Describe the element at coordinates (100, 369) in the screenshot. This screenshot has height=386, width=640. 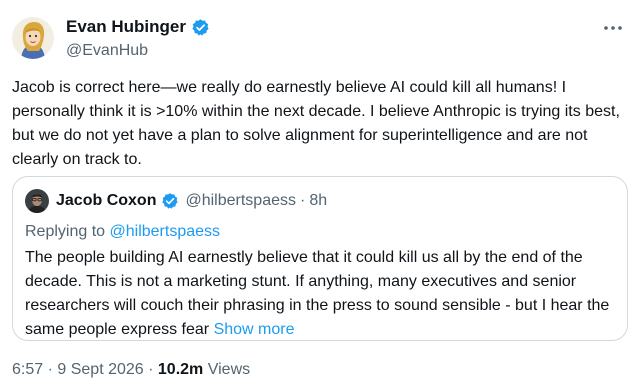
I see `tweet-date: 9 Sept 2026` at that location.